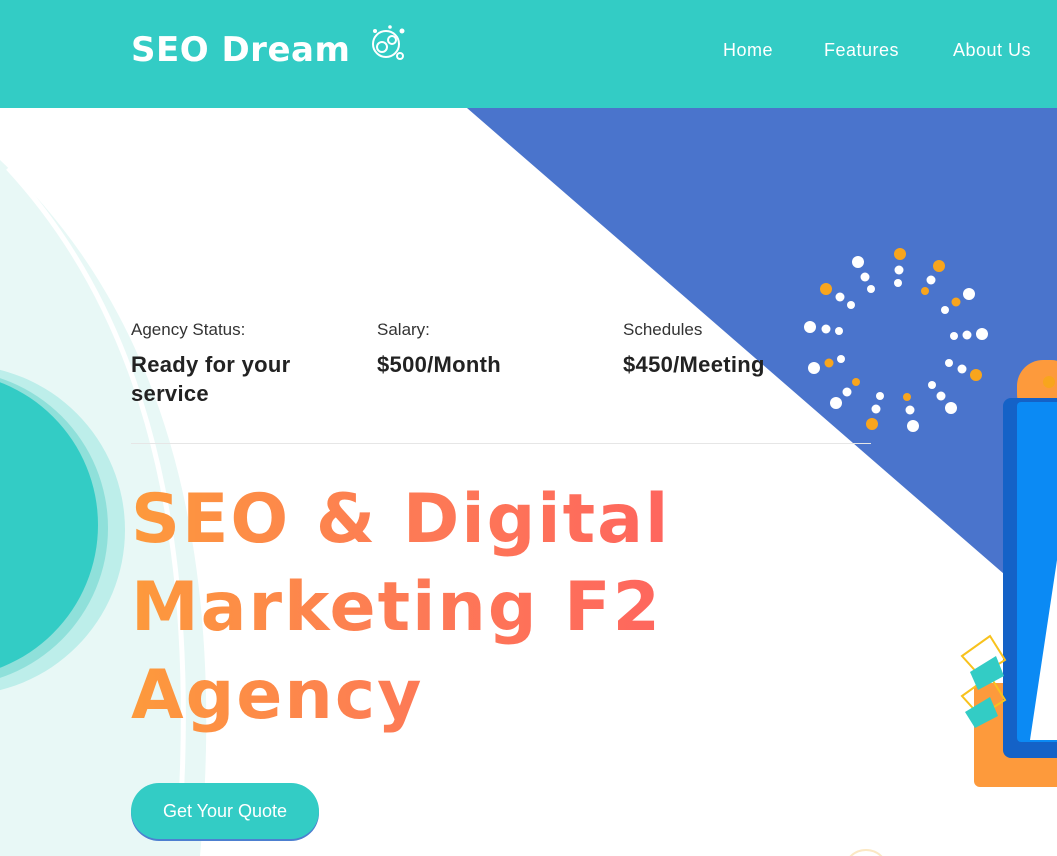  I want to click on site-header: SEO Dream Home Features About Us, so click(528, 54).